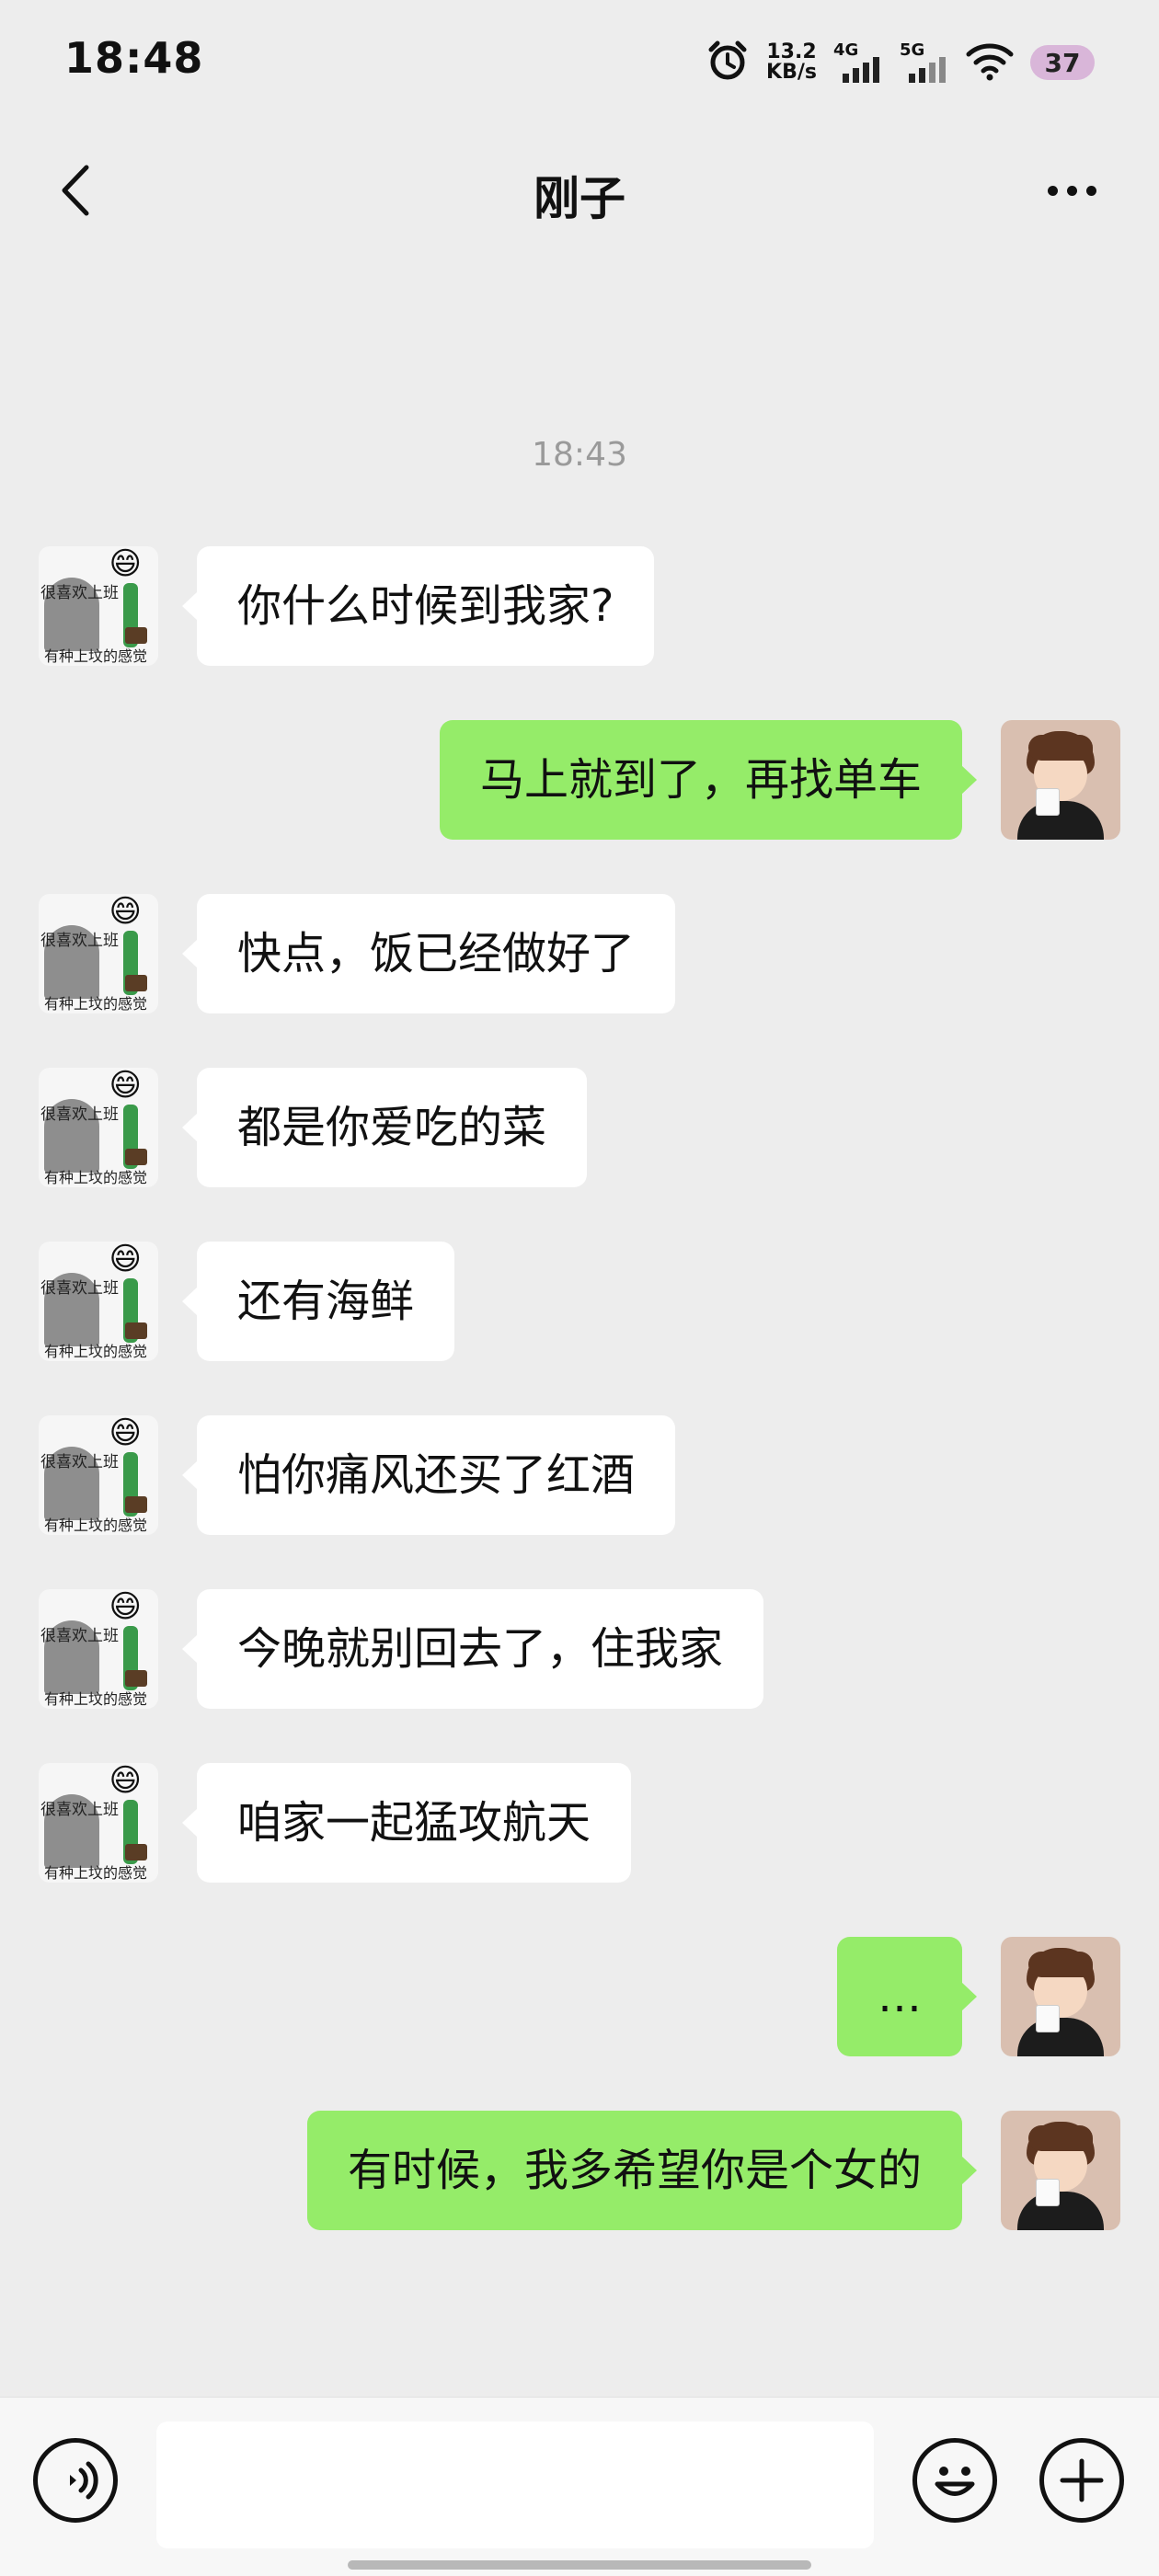 The width and height of the screenshot is (1159, 2576). I want to click on plus-icon, so click(1082, 2480).